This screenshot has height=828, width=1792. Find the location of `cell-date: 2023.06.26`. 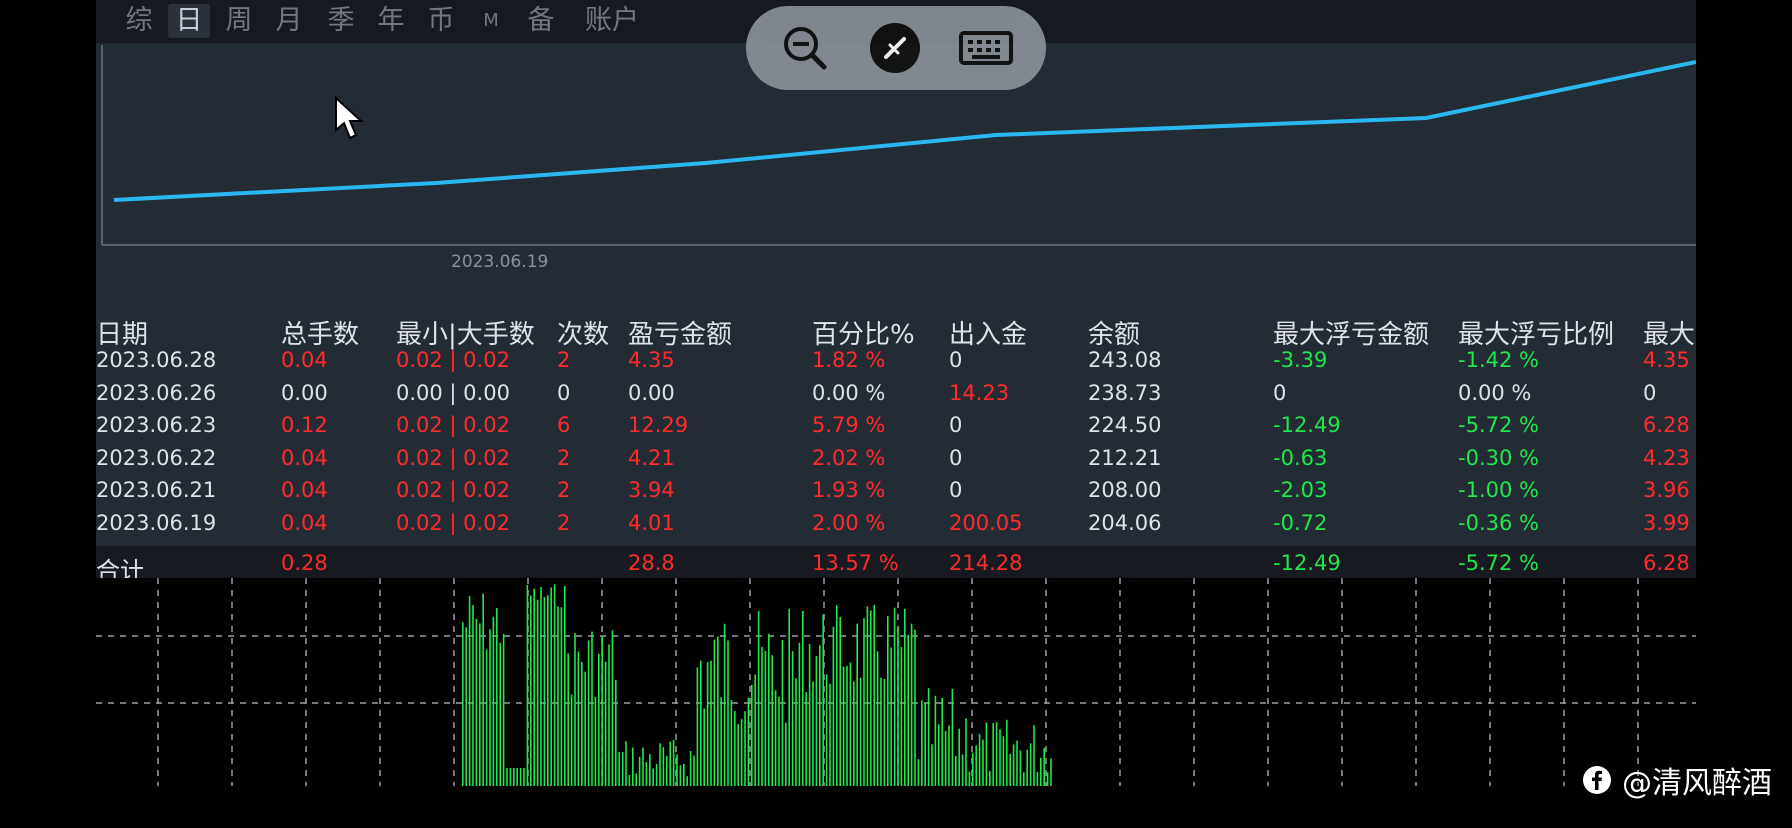

cell-date: 2023.06.26 is located at coordinates (156, 392).